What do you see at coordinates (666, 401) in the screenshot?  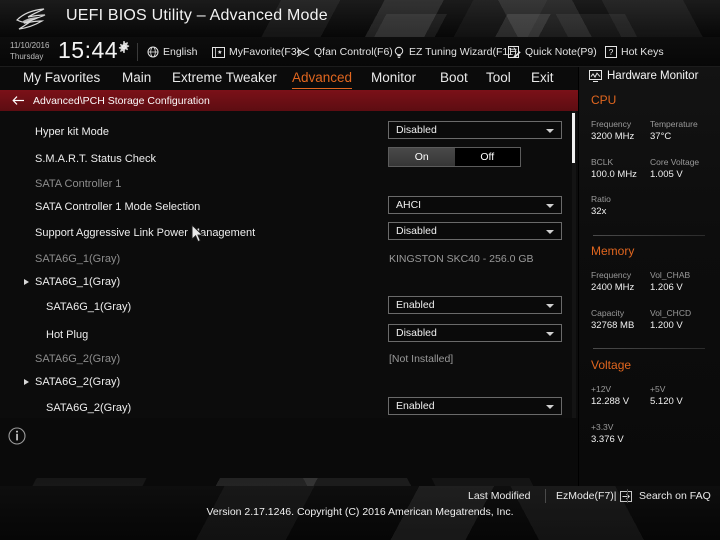 I see `hw-value-5v: 5.120 V` at bounding box center [666, 401].